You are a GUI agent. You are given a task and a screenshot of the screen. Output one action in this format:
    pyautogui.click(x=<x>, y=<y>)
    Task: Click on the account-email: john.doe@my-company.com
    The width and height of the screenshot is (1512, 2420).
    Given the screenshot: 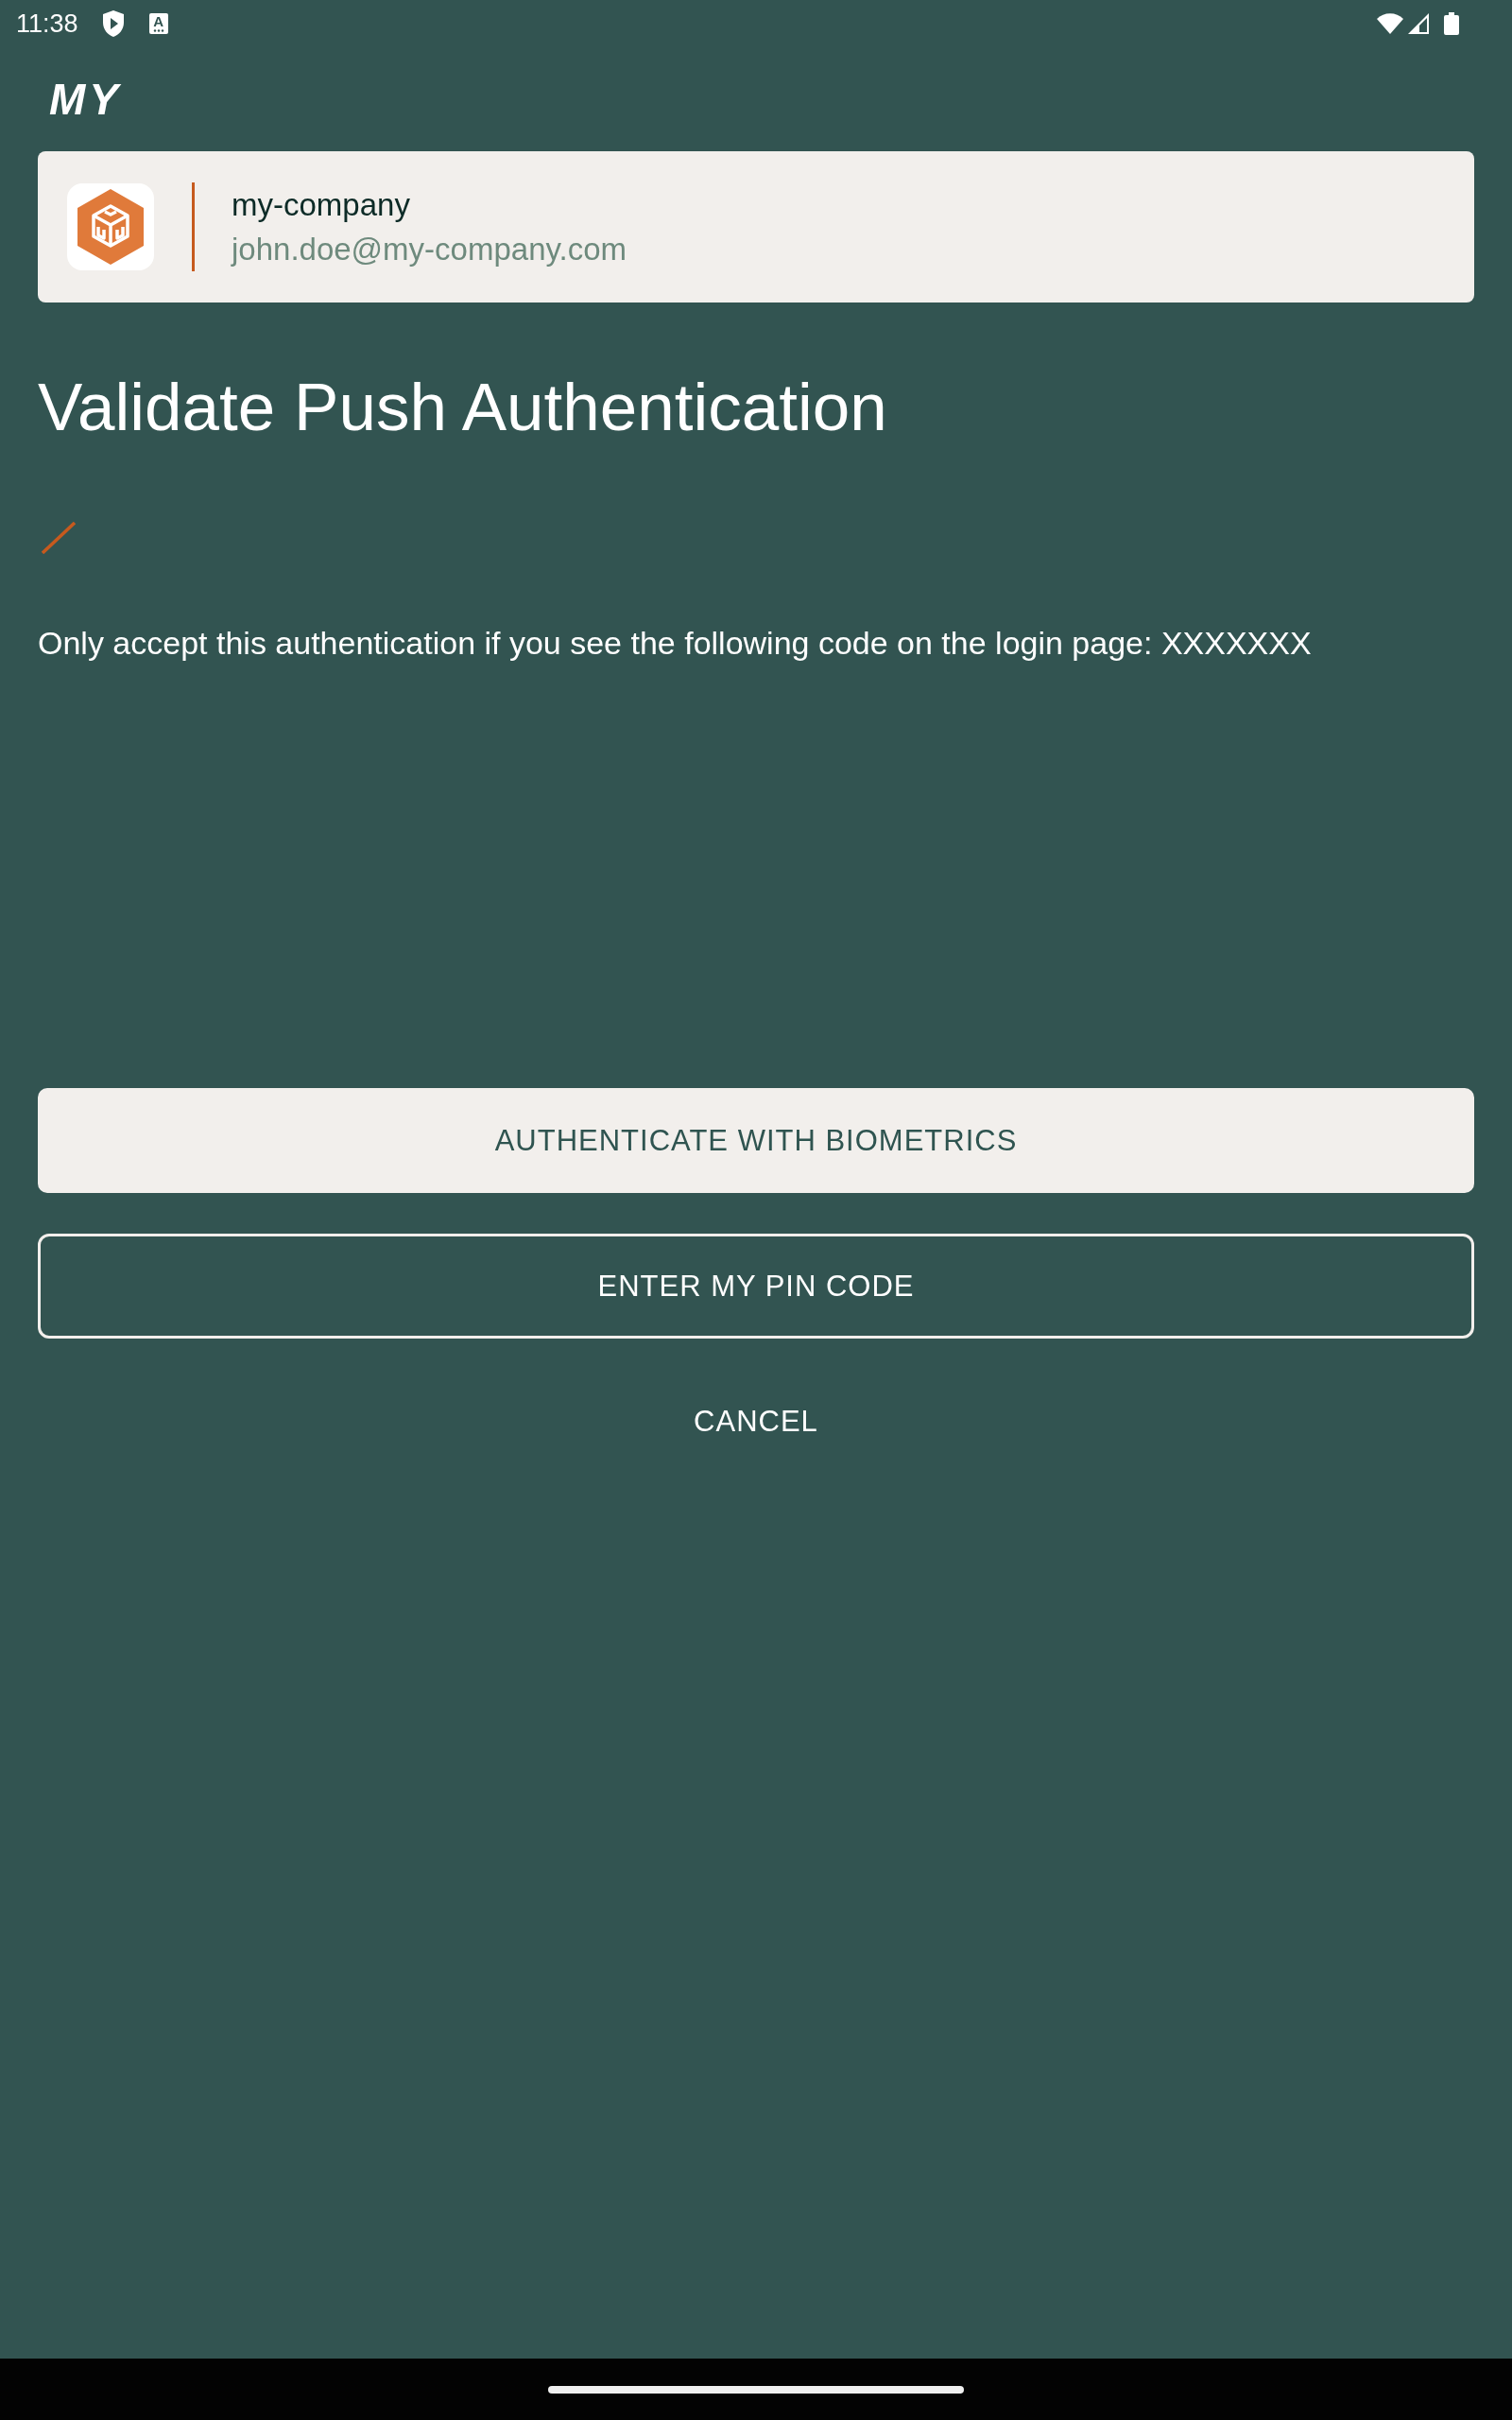 What is the action you would take?
    pyautogui.click(x=429, y=249)
    